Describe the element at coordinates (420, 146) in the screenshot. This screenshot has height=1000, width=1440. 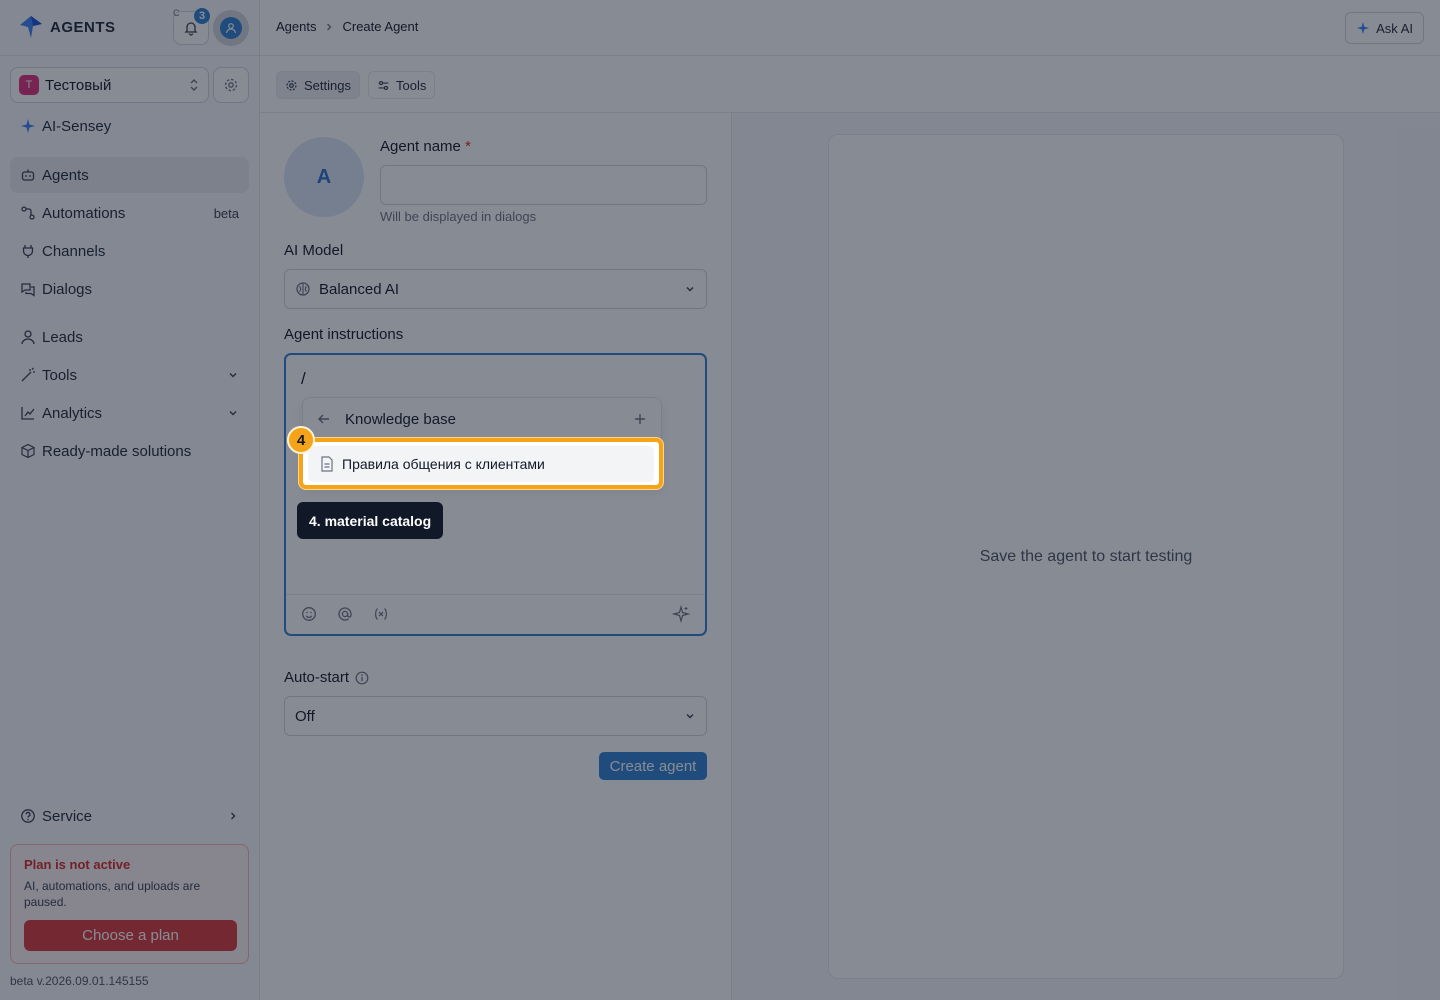
I see `agent-name-label-text: Agent name` at that location.